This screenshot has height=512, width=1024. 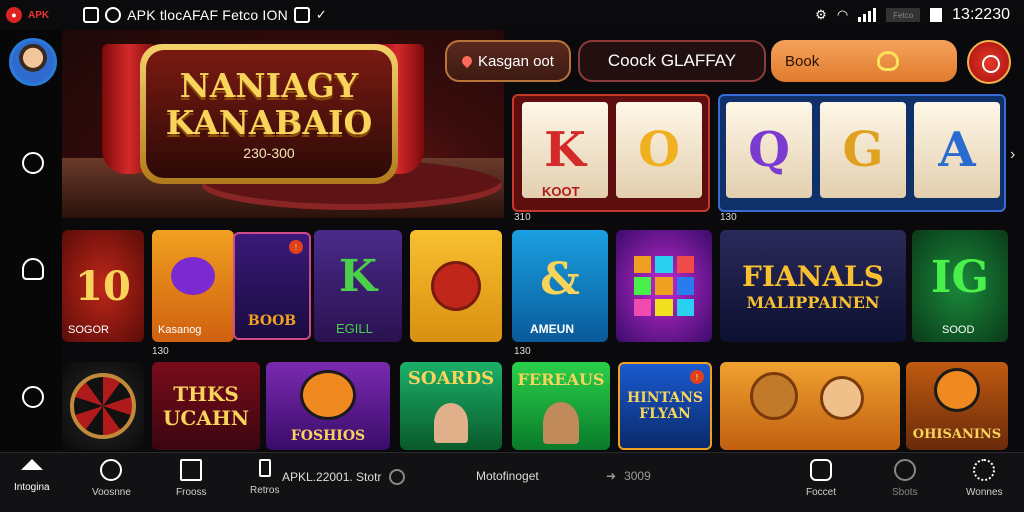 What do you see at coordinates (14, 15) in the screenshot?
I see `app-logo-icon: ●` at bounding box center [14, 15].